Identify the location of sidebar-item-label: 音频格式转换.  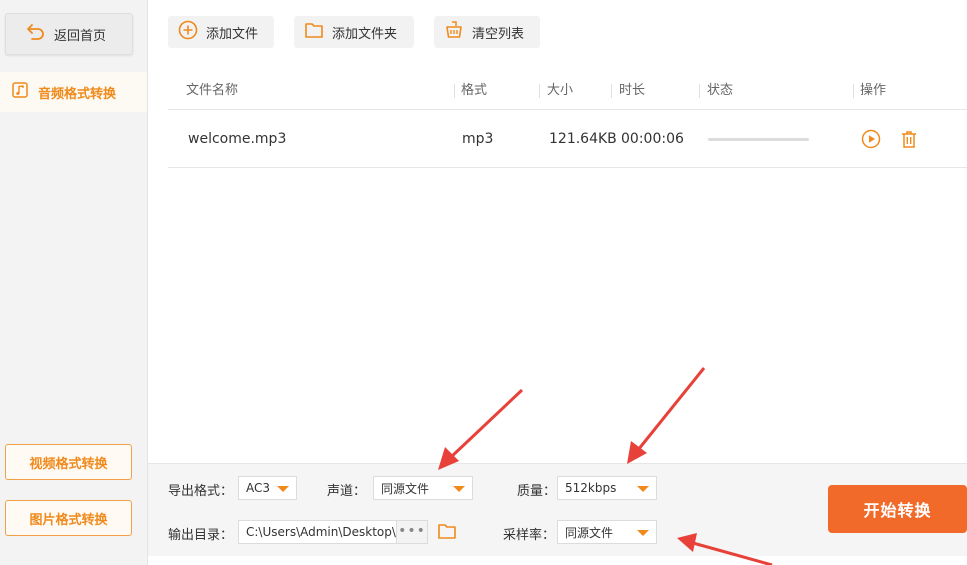
(77, 94).